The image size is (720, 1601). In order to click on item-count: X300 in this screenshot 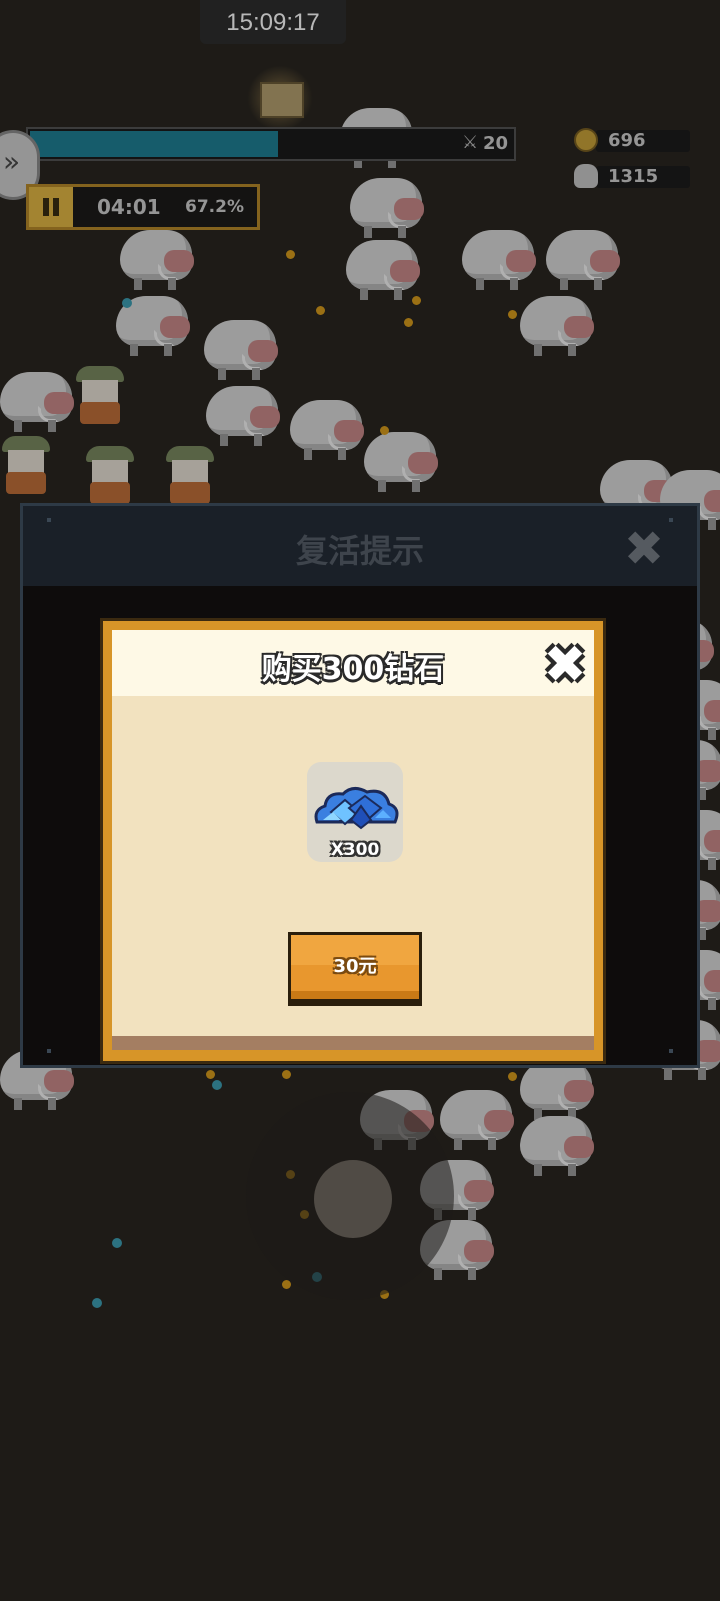, I will do `click(355, 850)`.